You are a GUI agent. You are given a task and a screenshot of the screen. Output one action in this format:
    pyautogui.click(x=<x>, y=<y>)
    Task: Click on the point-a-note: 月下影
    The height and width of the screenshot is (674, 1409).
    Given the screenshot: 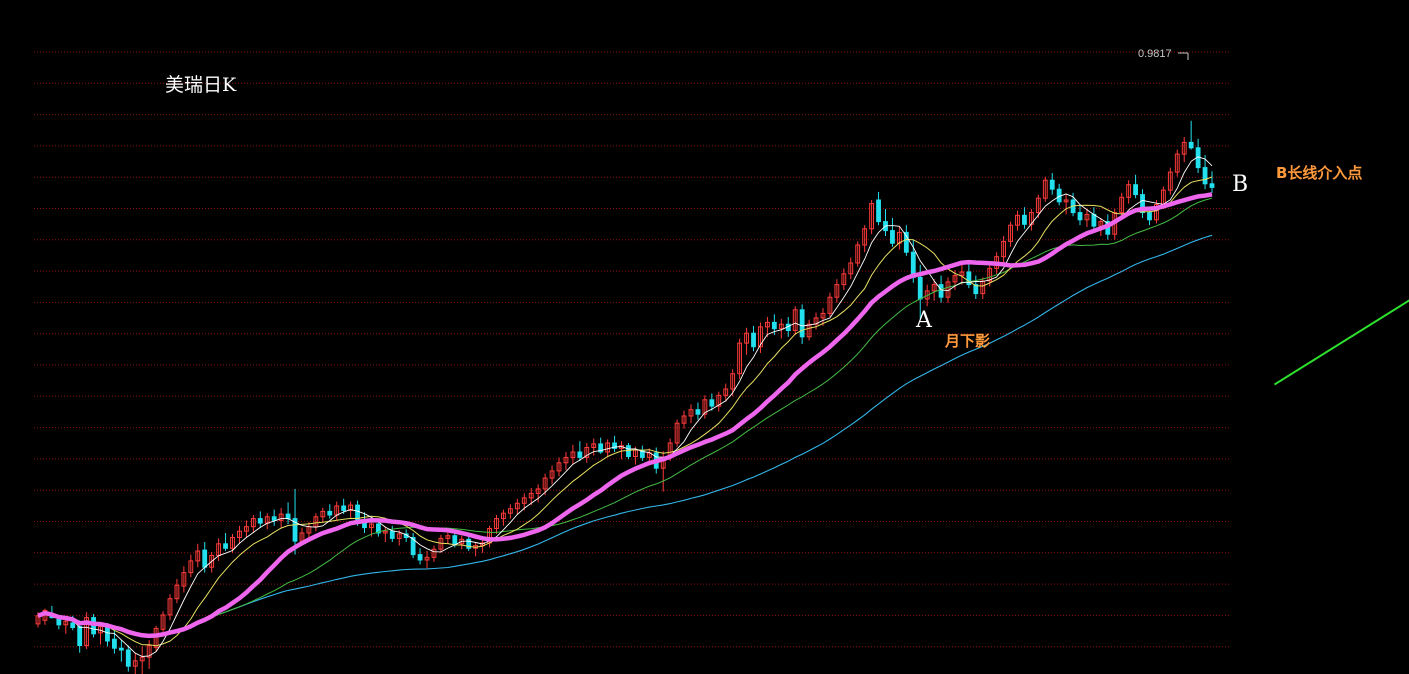 What is the action you would take?
    pyautogui.click(x=967, y=341)
    